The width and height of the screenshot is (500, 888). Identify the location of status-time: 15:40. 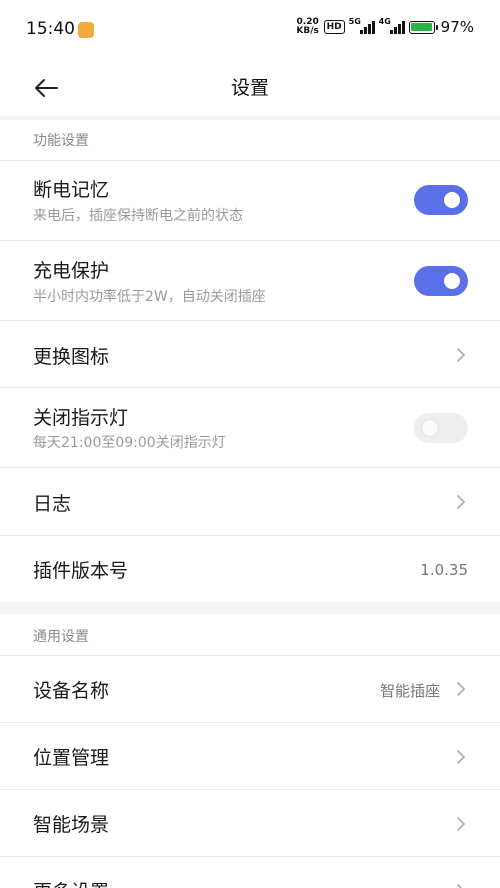
(50, 29).